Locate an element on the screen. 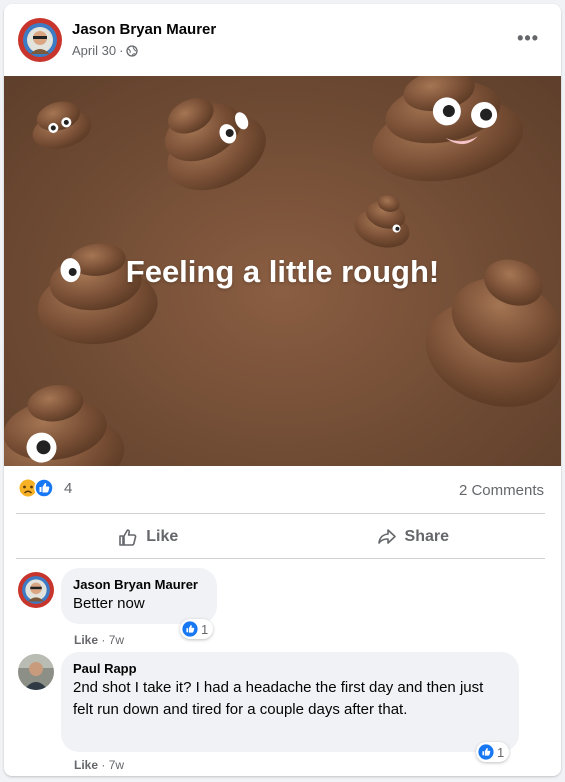  share-button-label: Share is located at coordinates (426, 536).